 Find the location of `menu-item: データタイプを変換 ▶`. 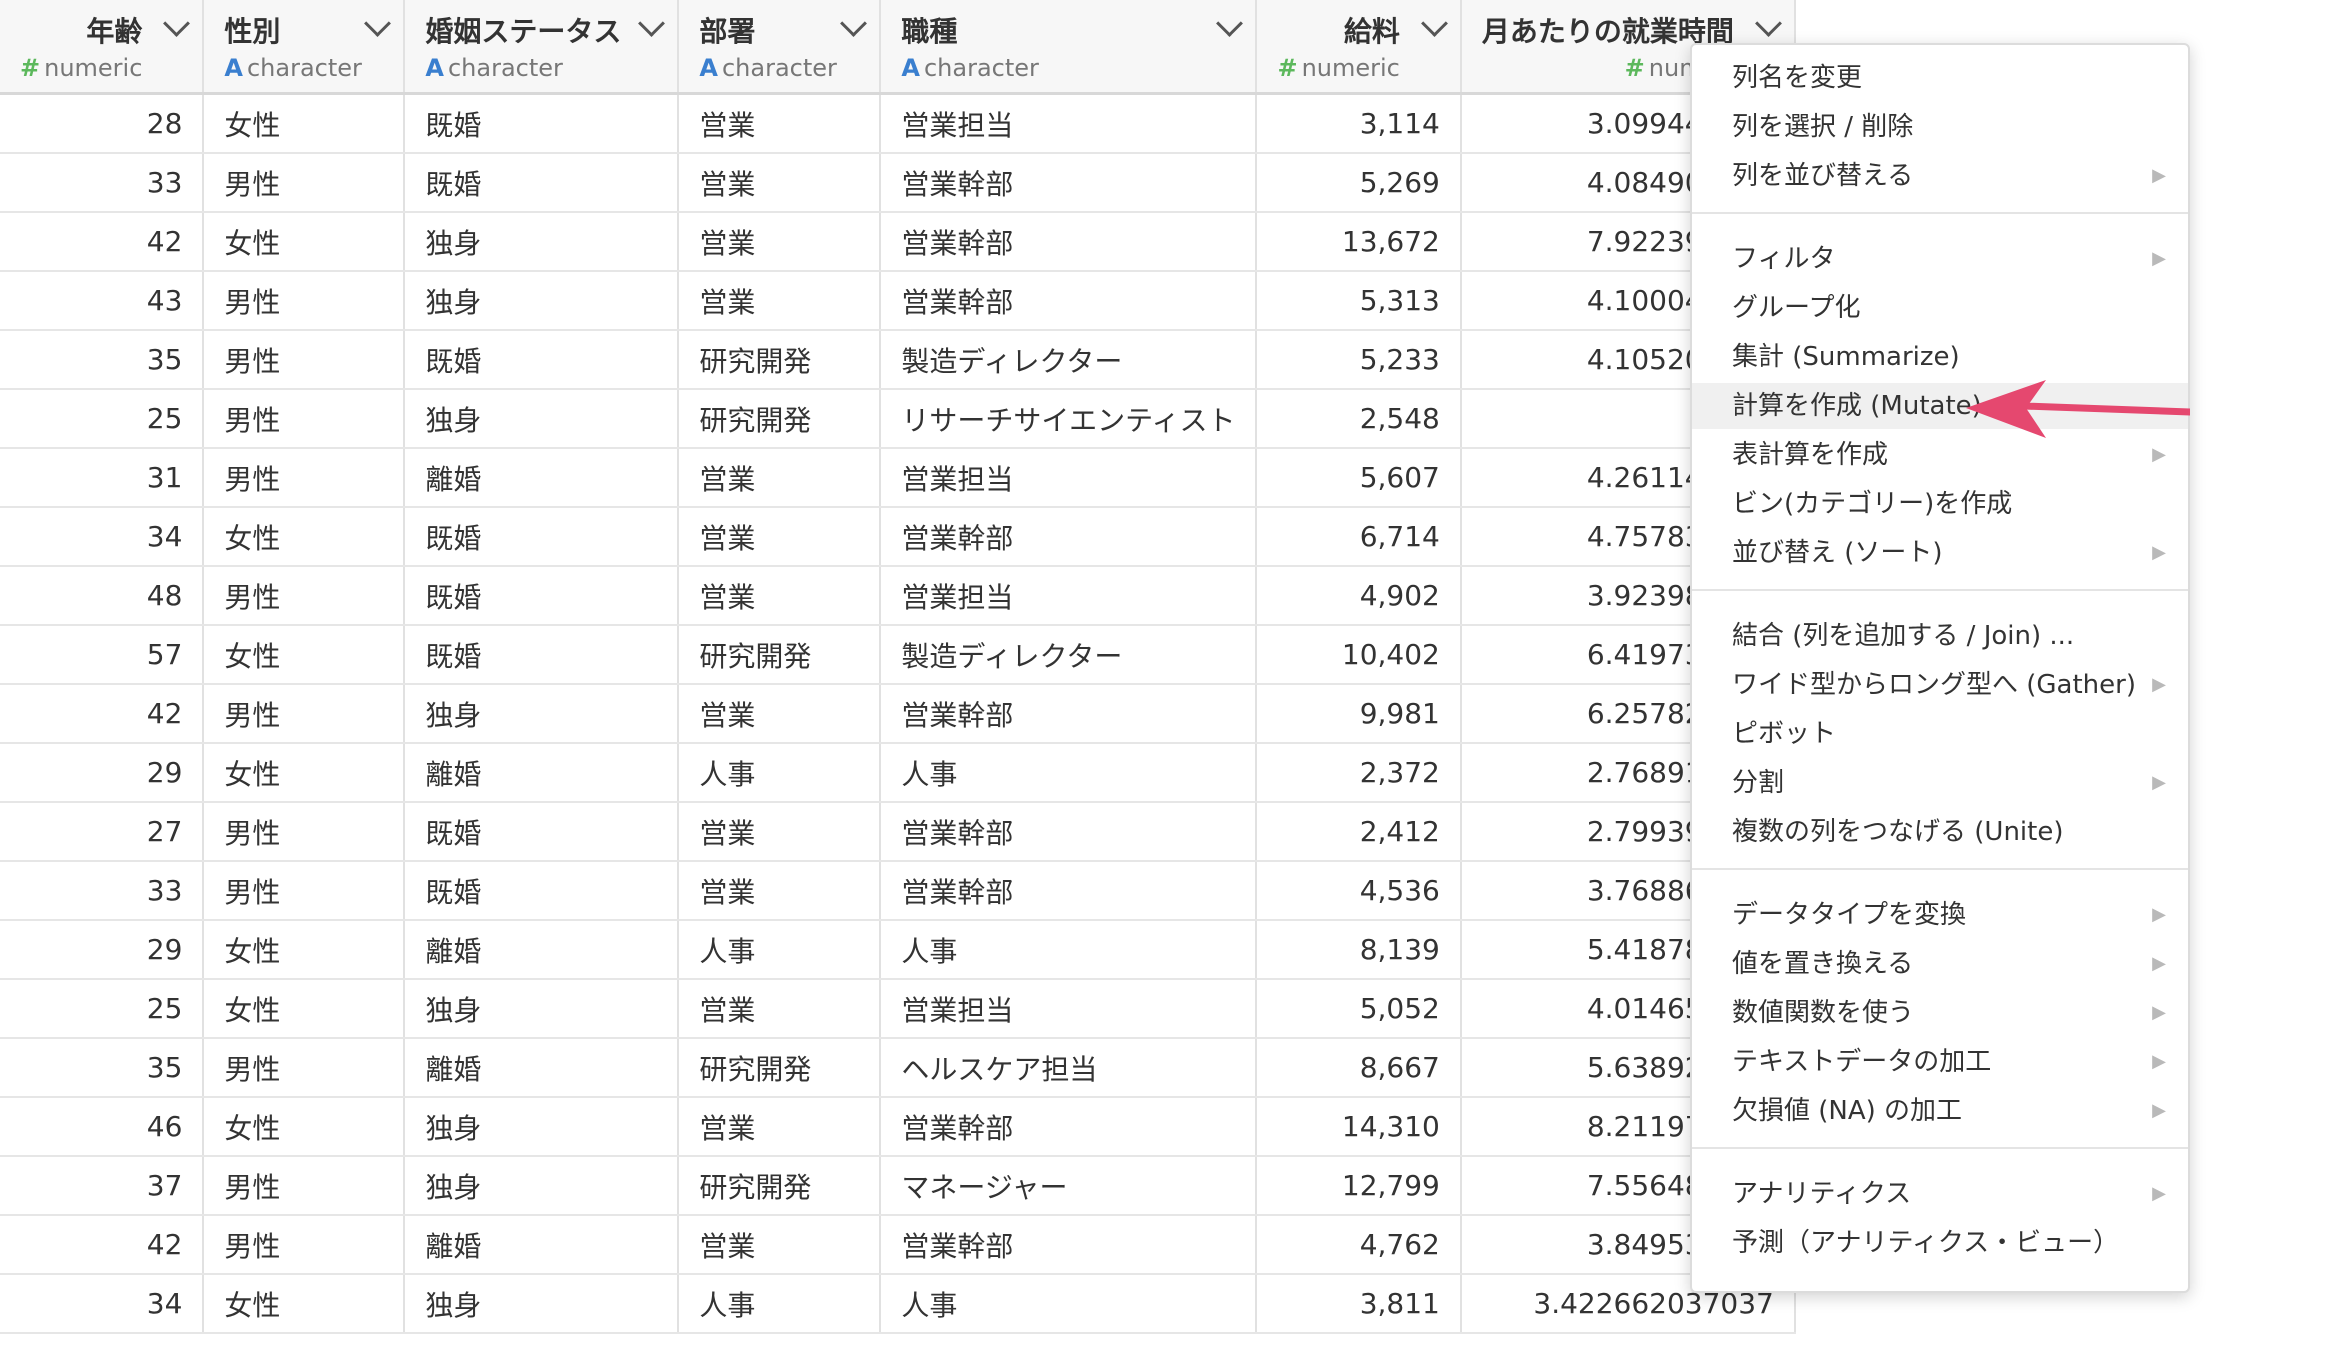

menu-item: データタイプを変換 ▶ is located at coordinates (1940, 915).